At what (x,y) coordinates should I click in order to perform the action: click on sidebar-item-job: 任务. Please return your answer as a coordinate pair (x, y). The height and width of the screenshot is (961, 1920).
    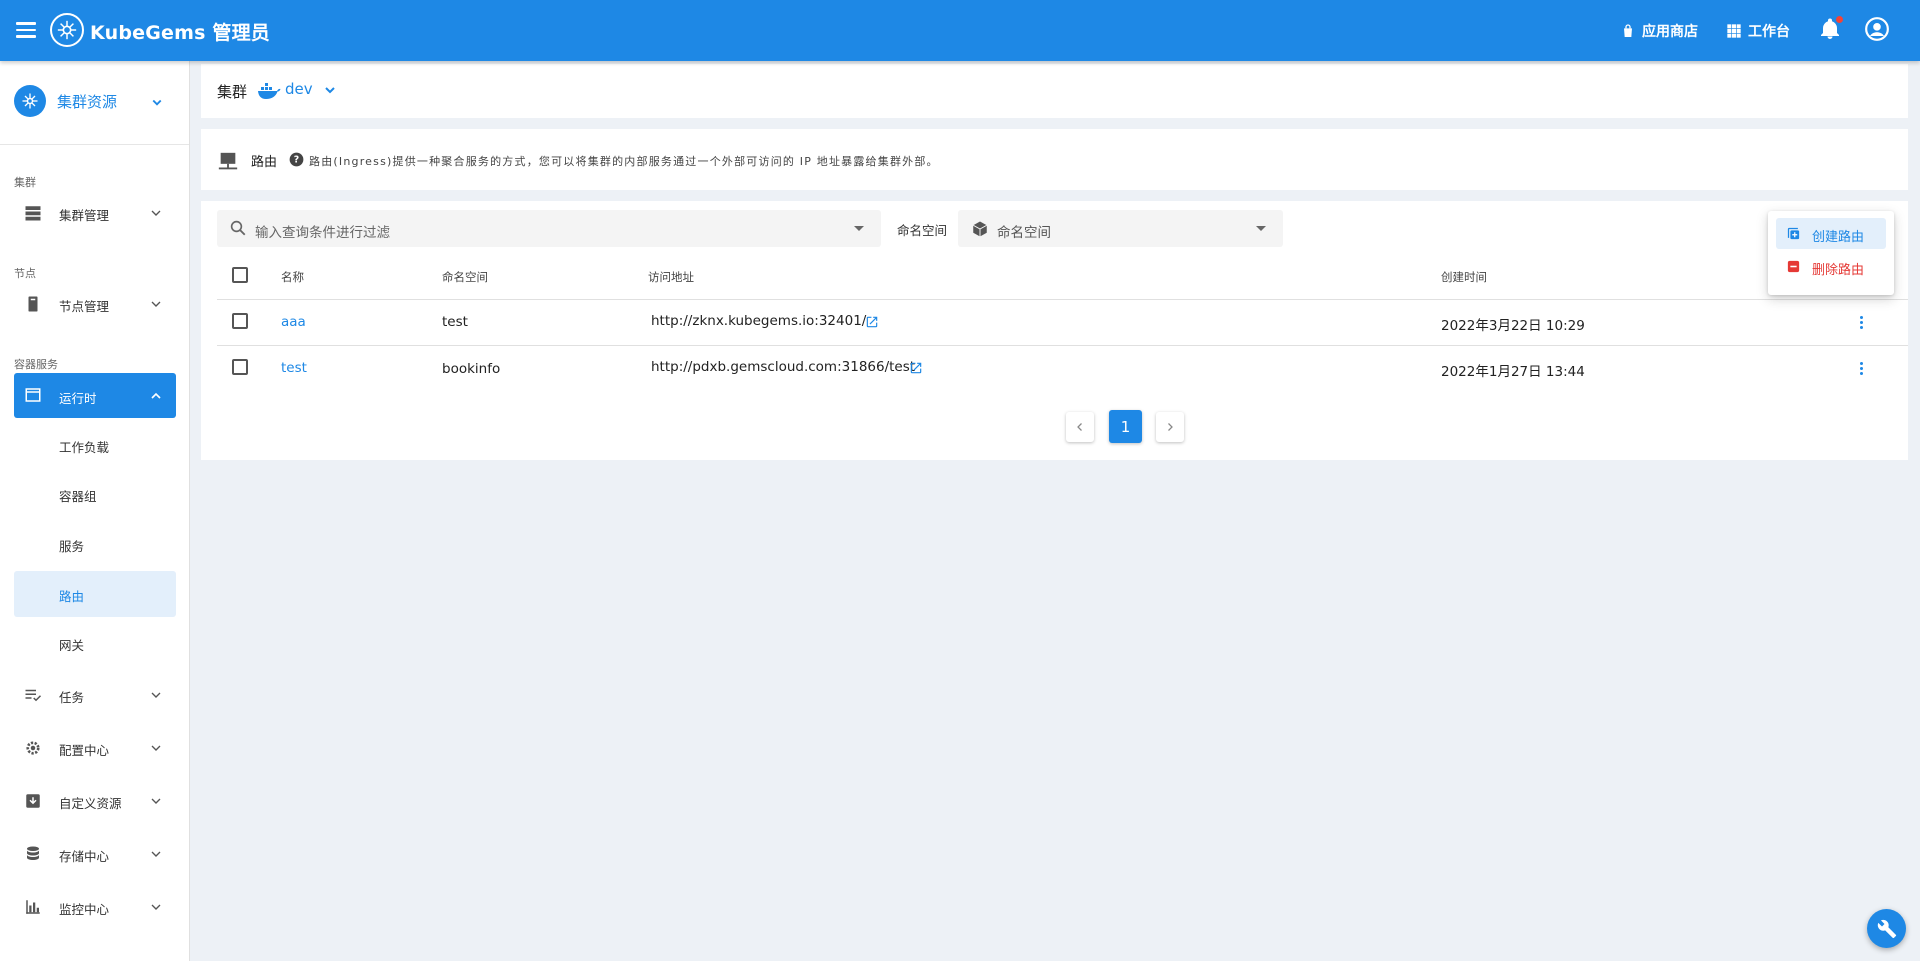
    Looking at the image, I should click on (95, 695).